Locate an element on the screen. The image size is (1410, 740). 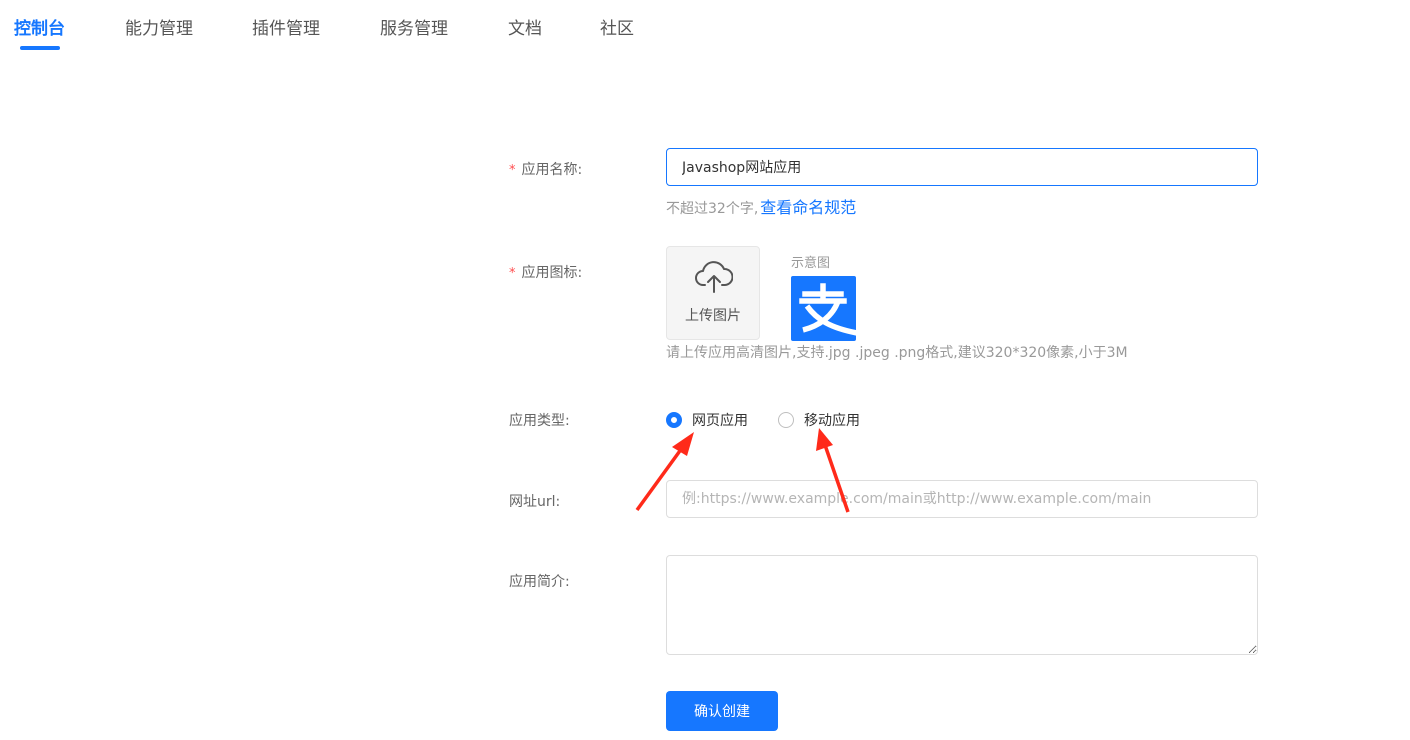
app-name-input is located at coordinates (962, 167).